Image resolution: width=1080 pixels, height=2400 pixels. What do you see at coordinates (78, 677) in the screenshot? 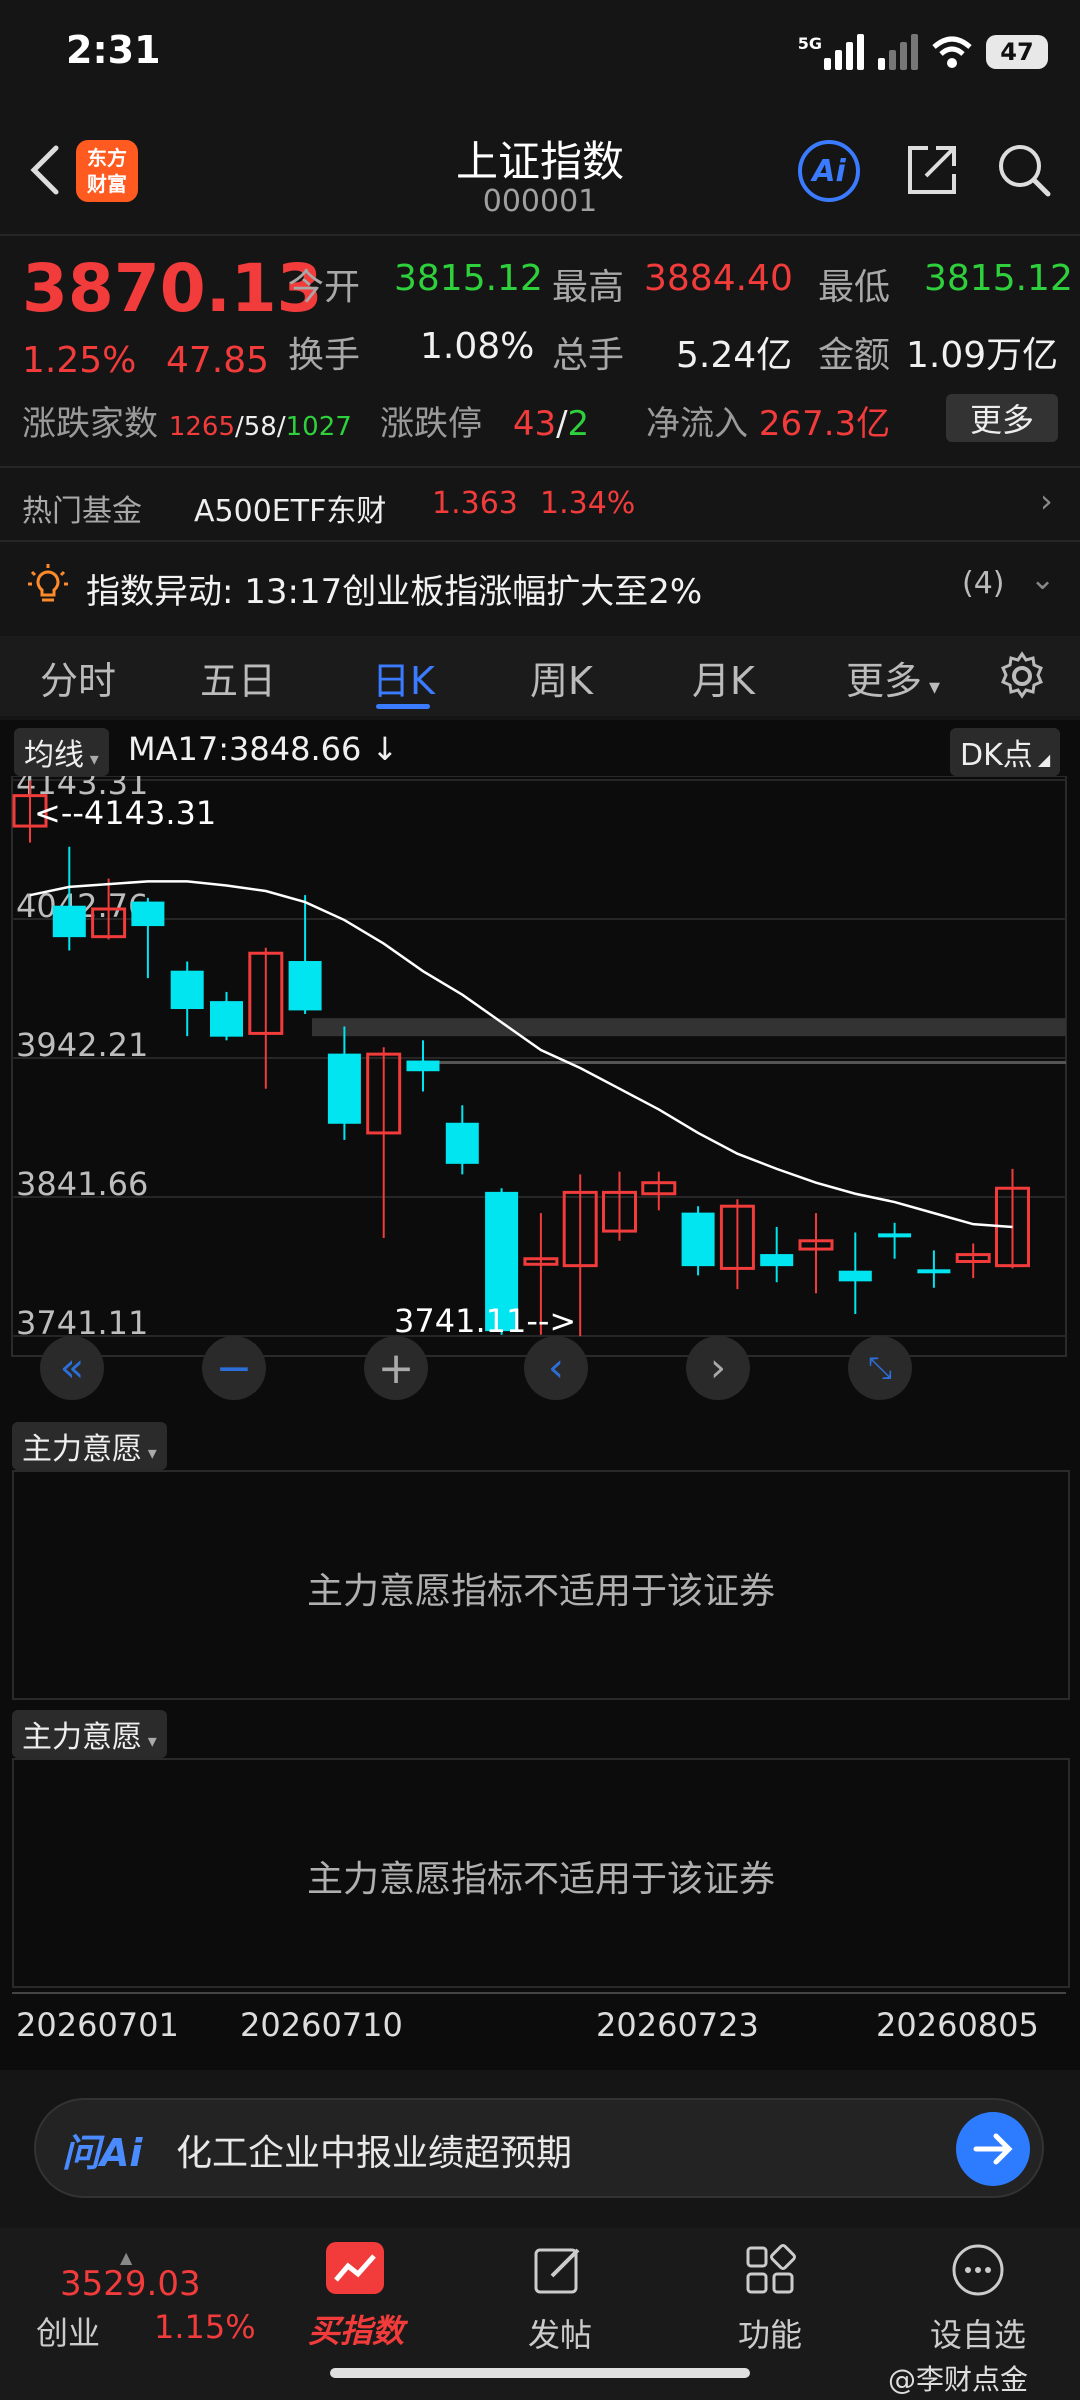
I see `tab-intraday: 分时` at bounding box center [78, 677].